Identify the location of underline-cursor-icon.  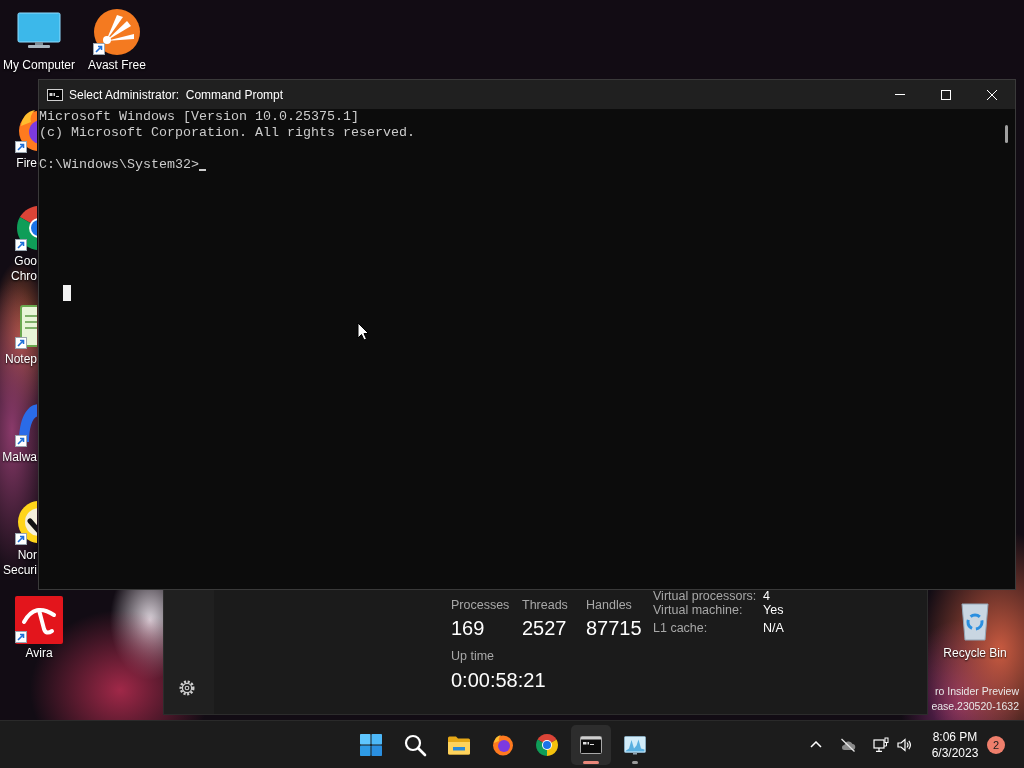
(202, 170).